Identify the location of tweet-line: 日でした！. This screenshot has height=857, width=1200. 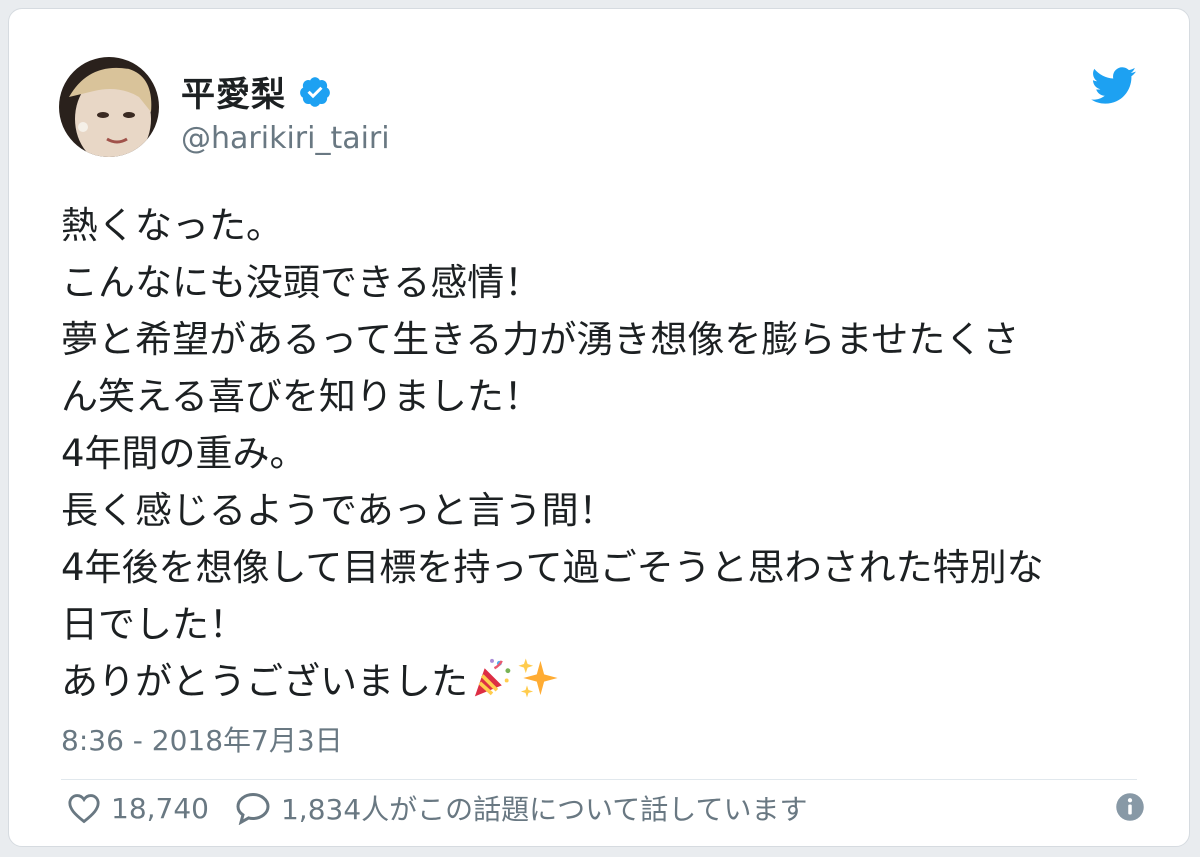
(153, 624).